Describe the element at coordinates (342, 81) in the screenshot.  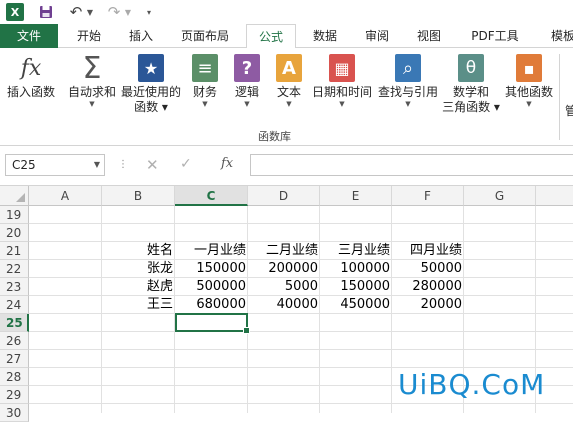
I see `date-time-button: ▦ 日期和时间 ▼` at that location.